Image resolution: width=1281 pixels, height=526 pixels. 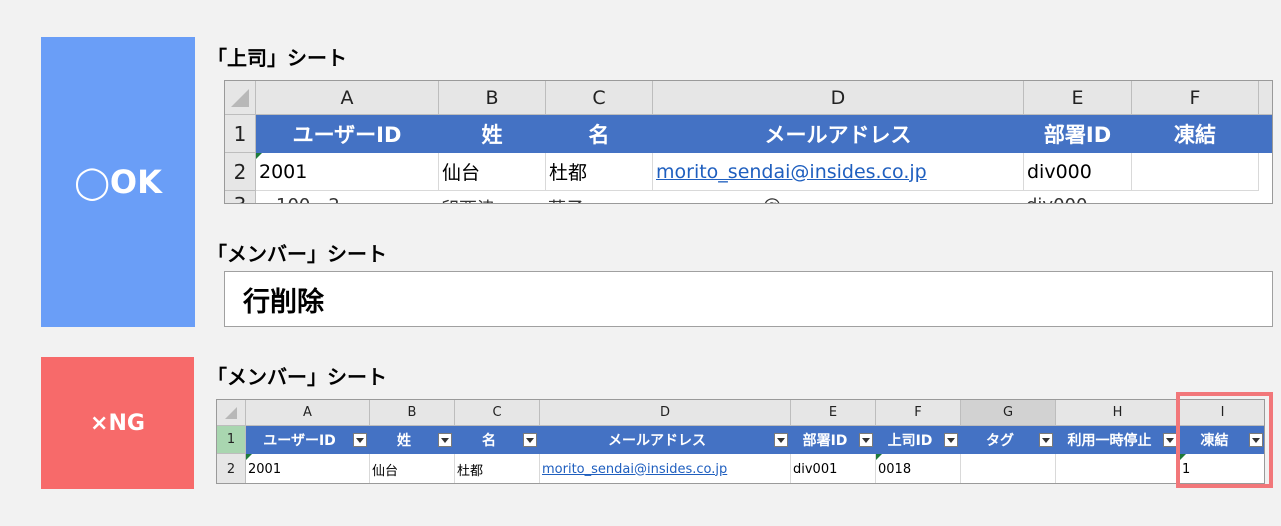 What do you see at coordinates (231, 468) in the screenshot?
I see `ng-row-header-2: 2` at bounding box center [231, 468].